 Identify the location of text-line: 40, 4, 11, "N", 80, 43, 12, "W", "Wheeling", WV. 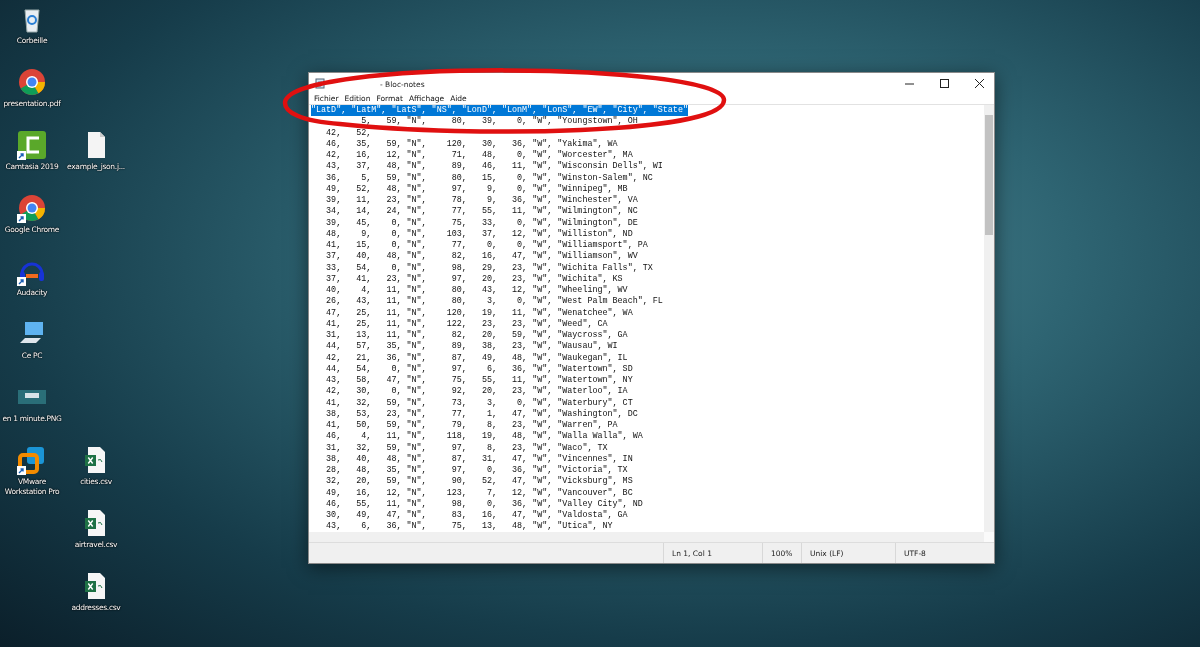
(476, 290).